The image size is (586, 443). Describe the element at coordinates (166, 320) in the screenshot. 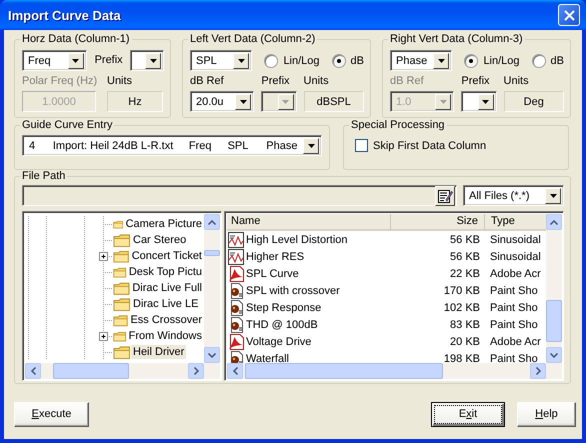

I see `tree-item: Ess Crossover` at that location.